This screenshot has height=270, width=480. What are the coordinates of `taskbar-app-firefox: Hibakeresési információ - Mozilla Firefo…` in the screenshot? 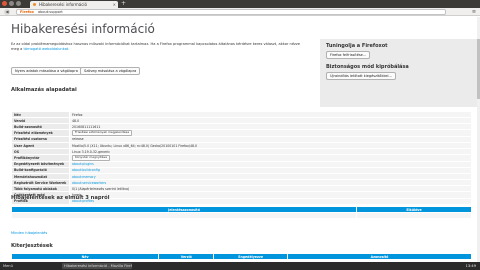 It's located at (97, 266).